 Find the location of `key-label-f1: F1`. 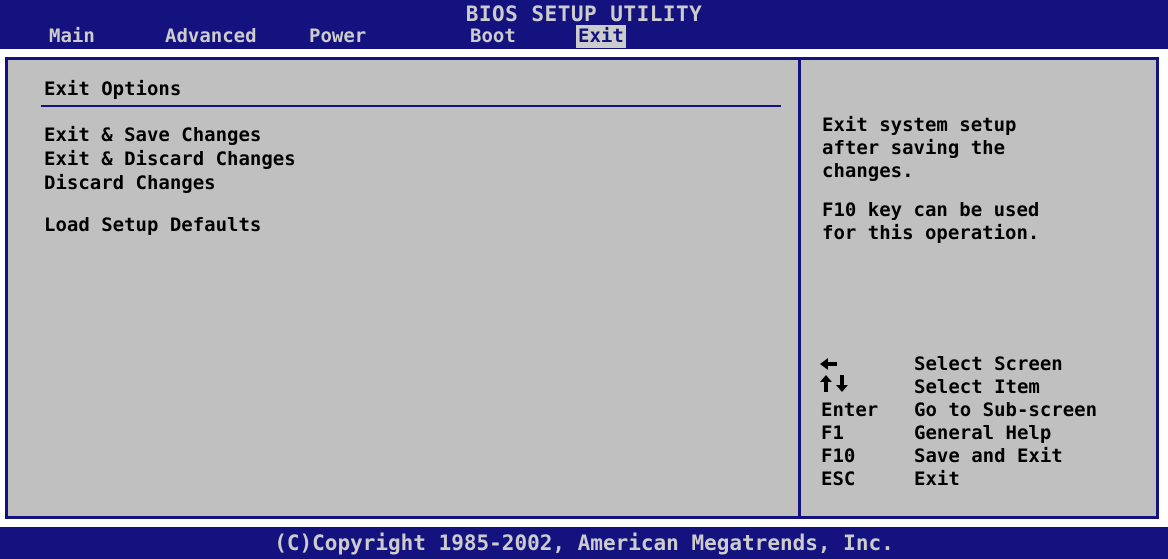

key-label-f1: F1 is located at coordinates (832, 433).